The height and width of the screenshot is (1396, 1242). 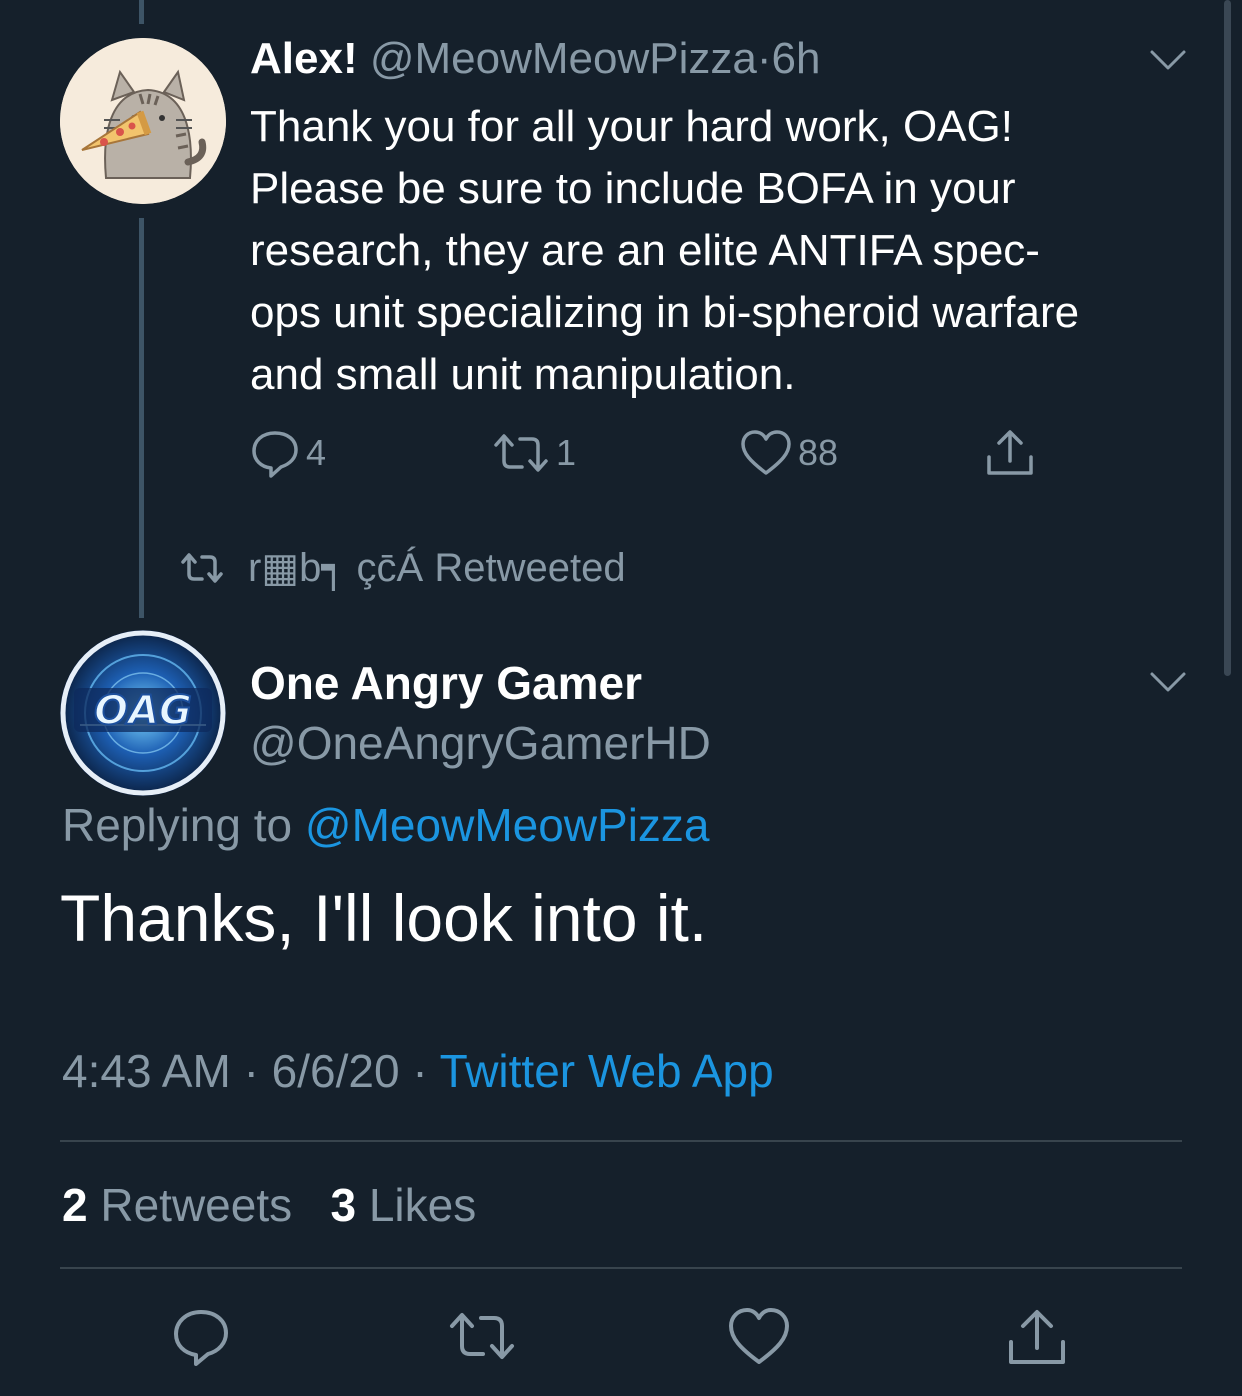 What do you see at coordinates (530, 567) in the screenshot?
I see `retweeted-label: Retweeted` at bounding box center [530, 567].